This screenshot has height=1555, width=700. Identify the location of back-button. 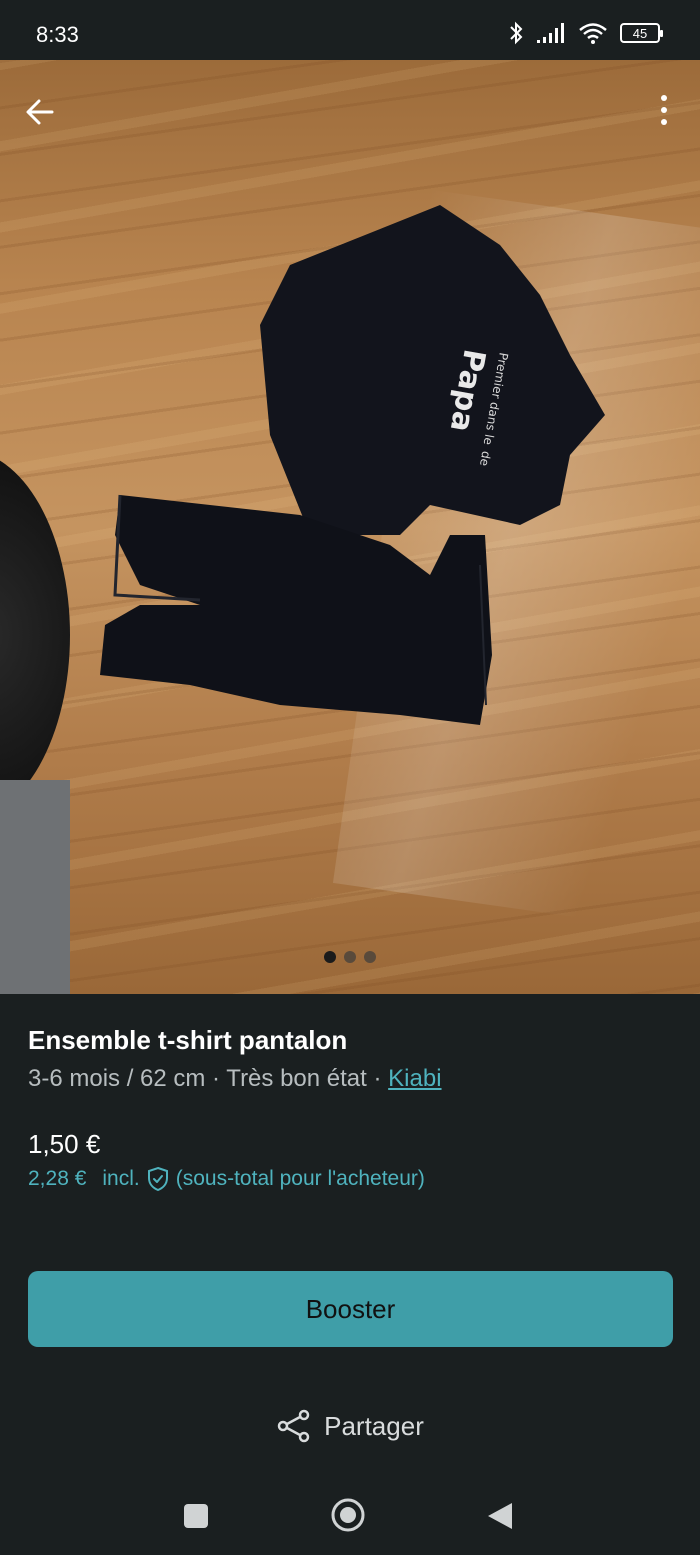
(40, 112).